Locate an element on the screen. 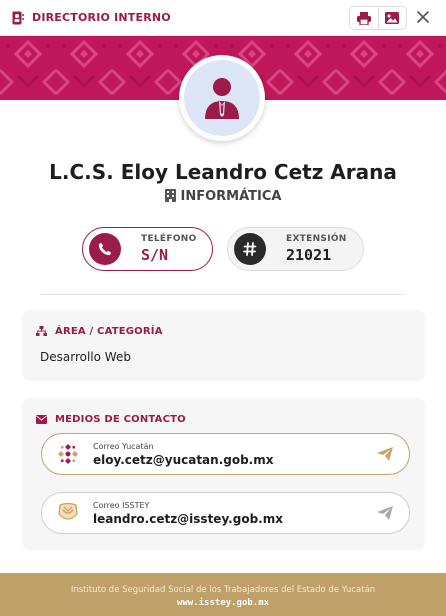  window-header: DIRECTORIO INTERNO is located at coordinates (223, 18).